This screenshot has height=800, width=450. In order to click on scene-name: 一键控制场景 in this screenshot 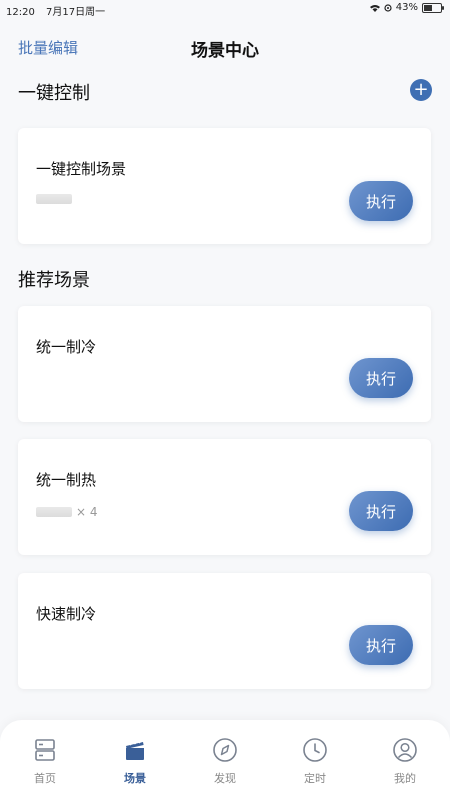, I will do `click(81, 169)`.